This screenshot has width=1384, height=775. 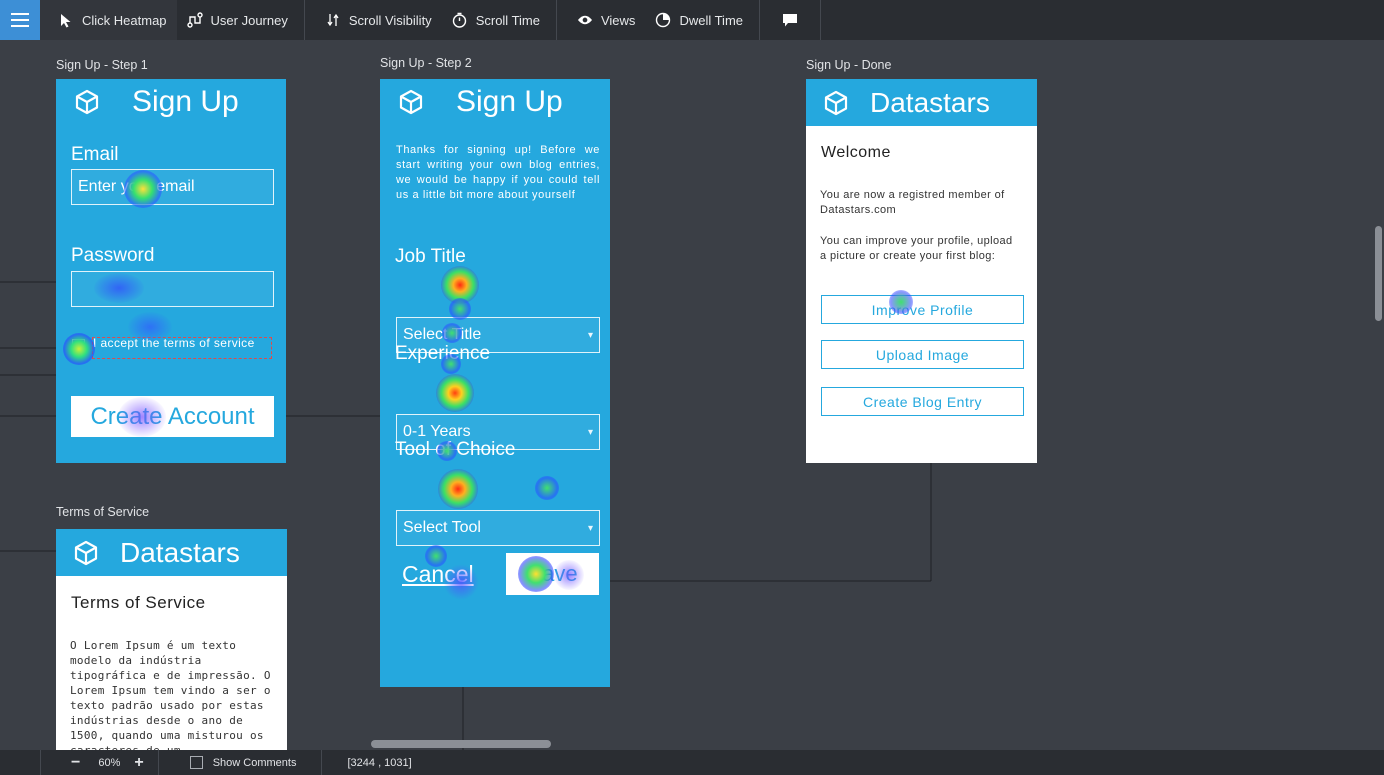 I want to click on tool-label: User Journey, so click(x=249, y=20).